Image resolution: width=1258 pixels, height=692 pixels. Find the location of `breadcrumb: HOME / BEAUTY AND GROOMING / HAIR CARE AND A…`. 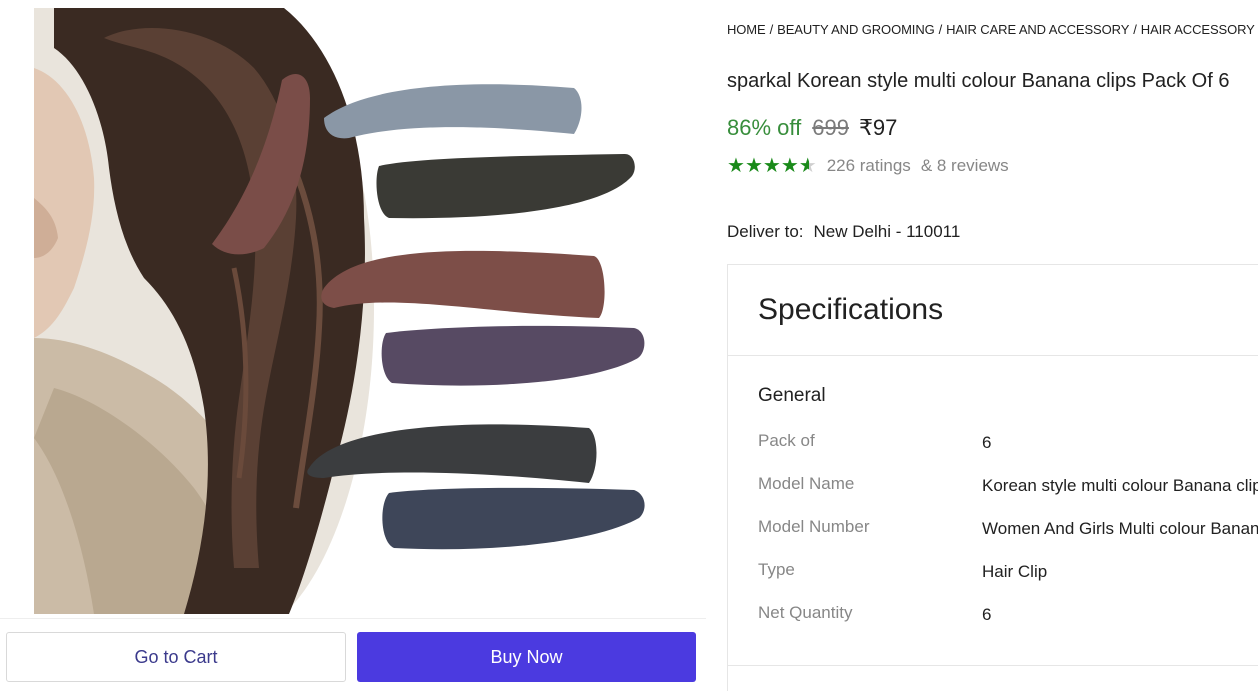

breadcrumb: HOME / BEAUTY AND GROOMING / HAIR CARE AND A… is located at coordinates (992, 29).